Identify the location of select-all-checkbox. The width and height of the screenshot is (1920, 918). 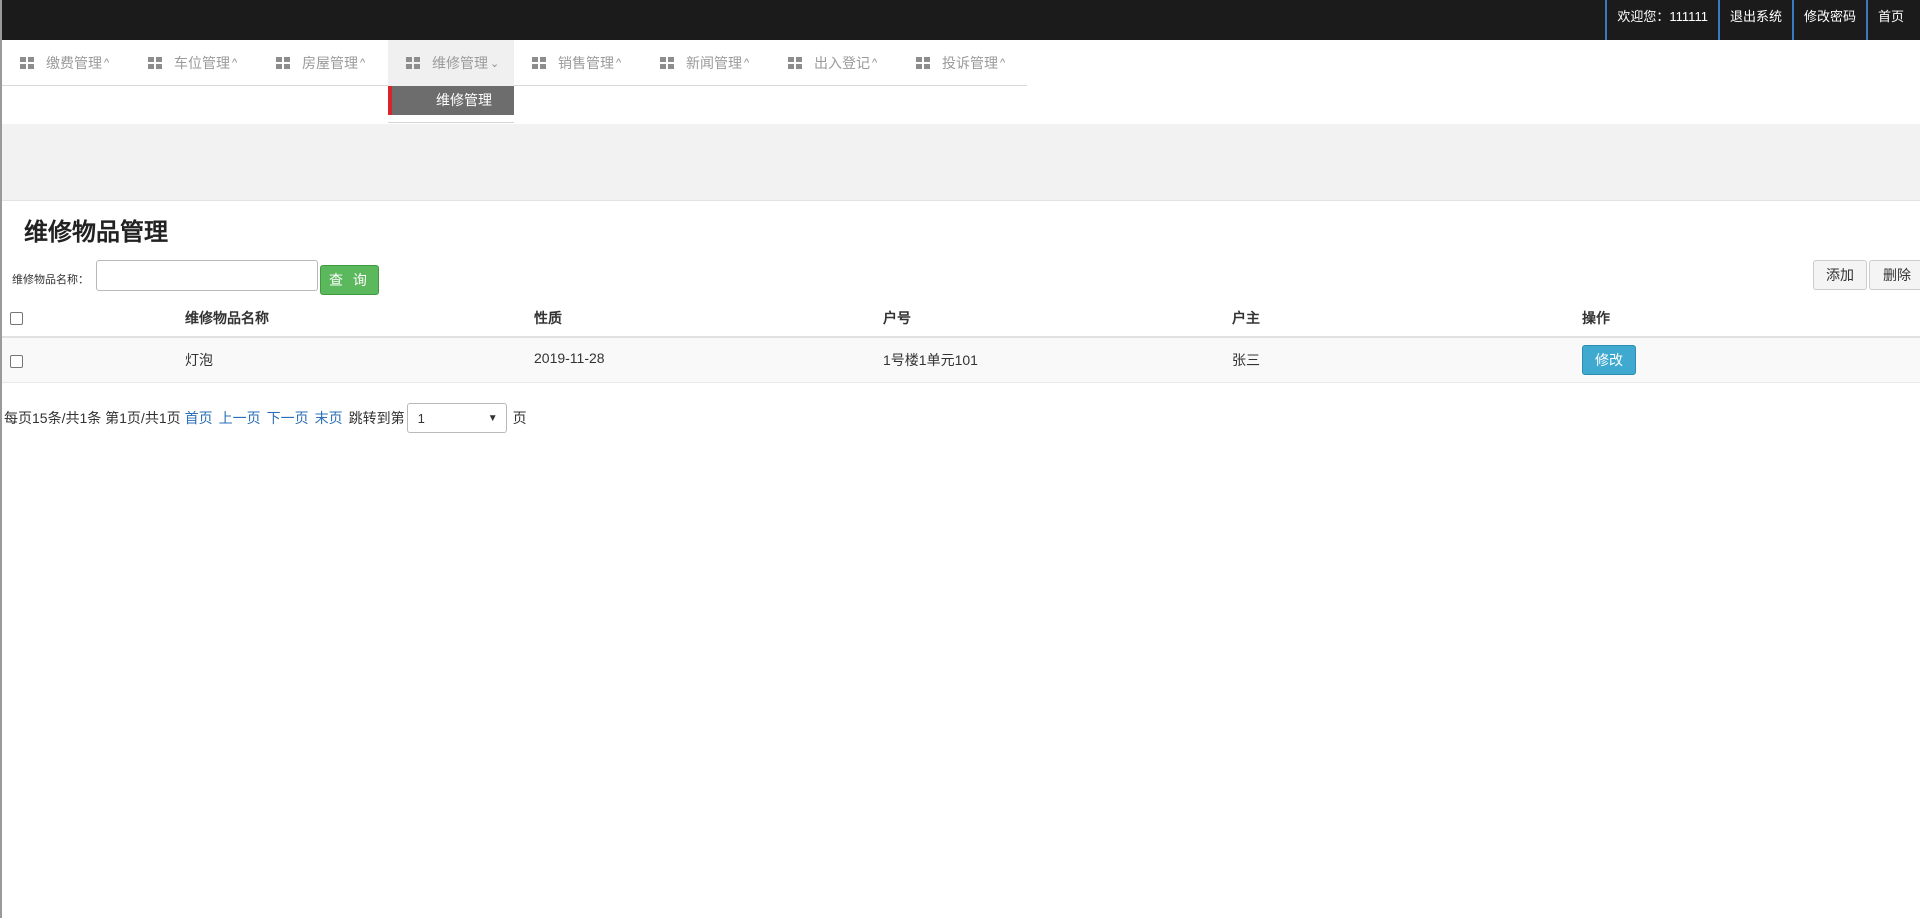
(16, 319).